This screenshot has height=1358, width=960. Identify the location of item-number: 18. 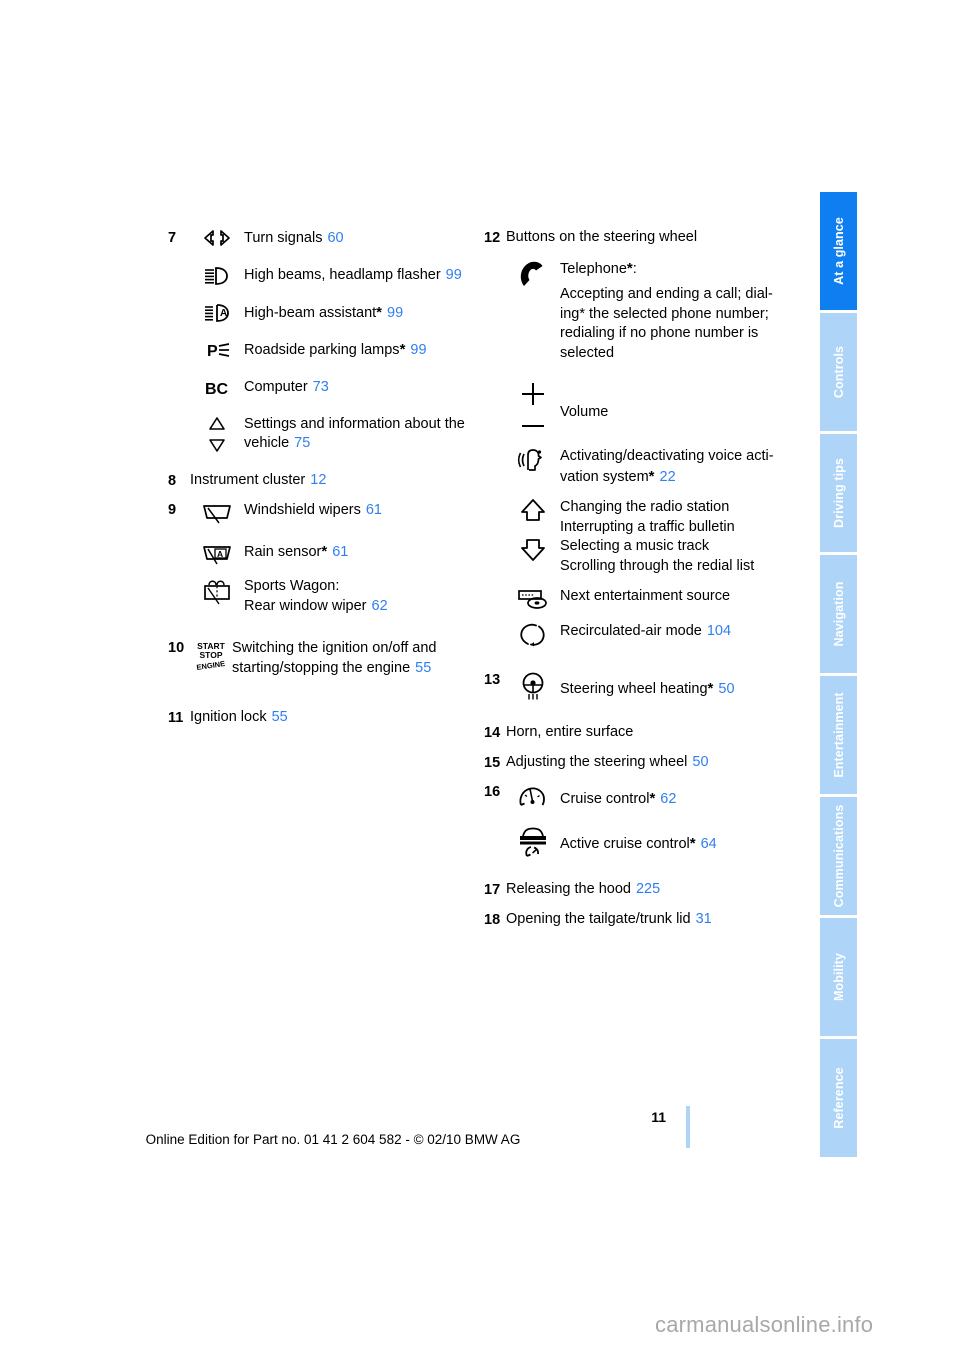
(492, 919).